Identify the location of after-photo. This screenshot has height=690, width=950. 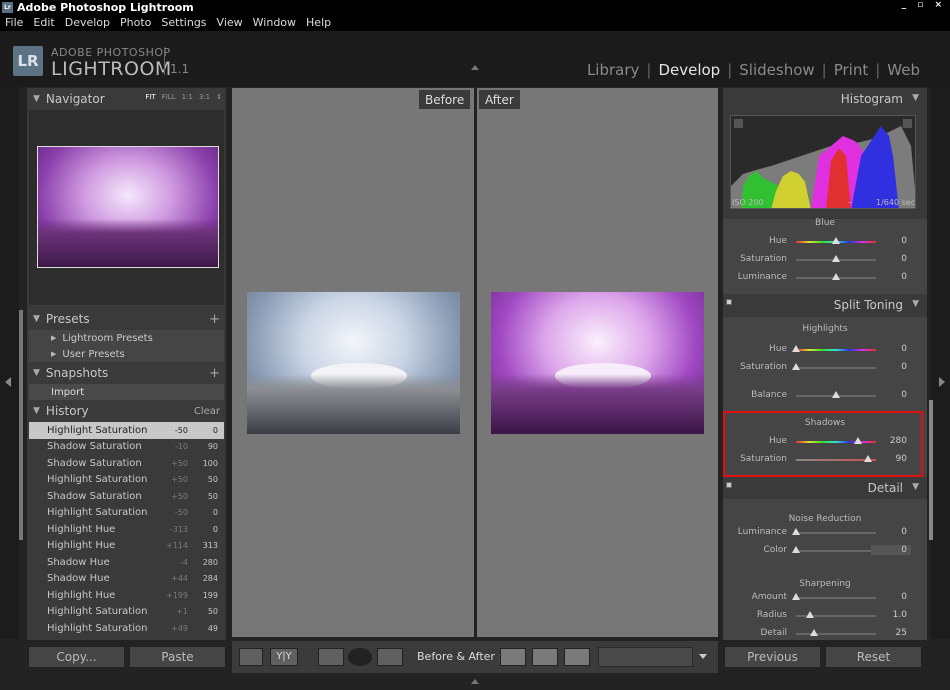
(597, 363).